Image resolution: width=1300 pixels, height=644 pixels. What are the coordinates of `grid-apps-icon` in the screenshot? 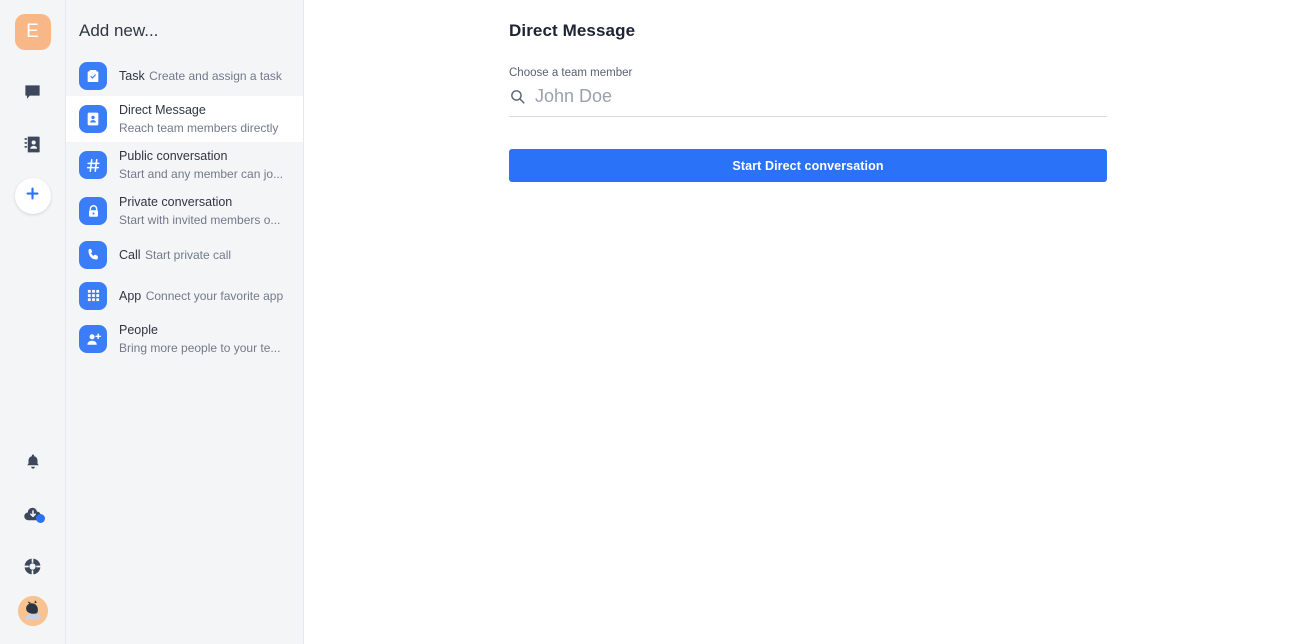 It's located at (93, 295).